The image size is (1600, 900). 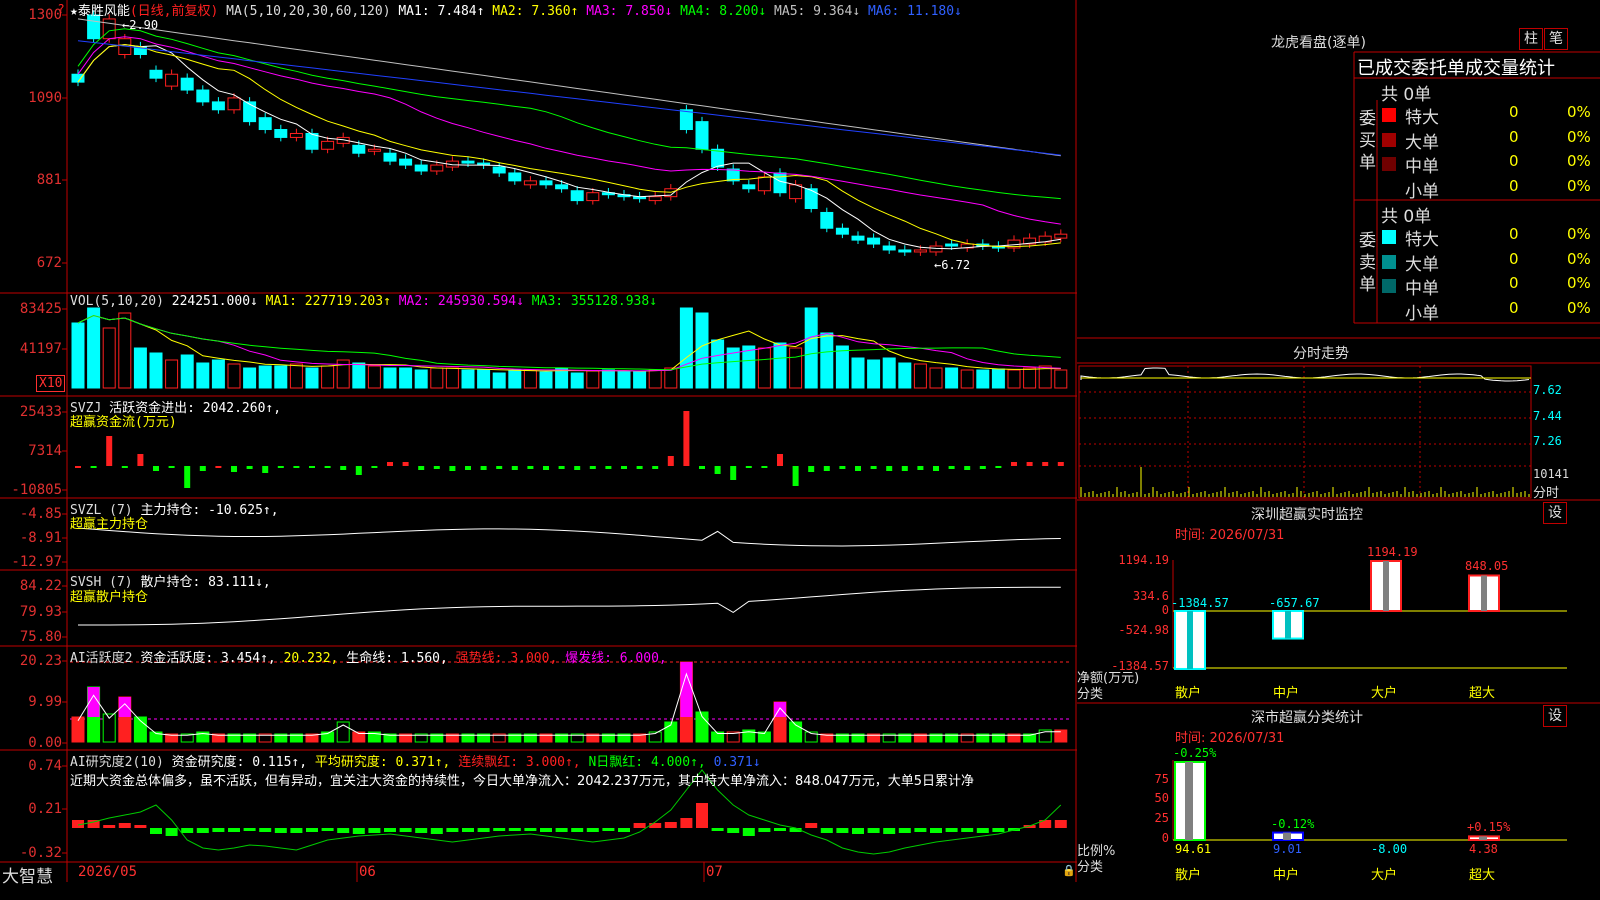 What do you see at coordinates (1482, 693) in the screenshot?
I see `monitor-category-label: 超大` at bounding box center [1482, 693].